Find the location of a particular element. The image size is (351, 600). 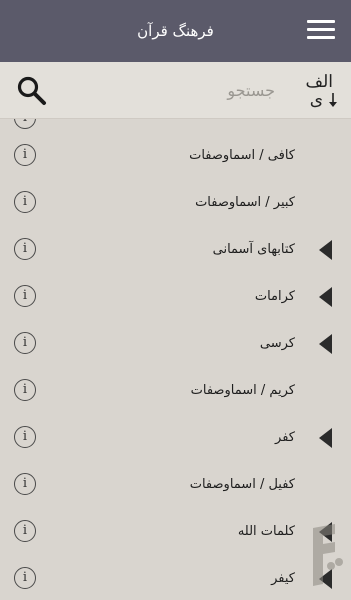

list-item: i کلمات الله is located at coordinates (175, 531).